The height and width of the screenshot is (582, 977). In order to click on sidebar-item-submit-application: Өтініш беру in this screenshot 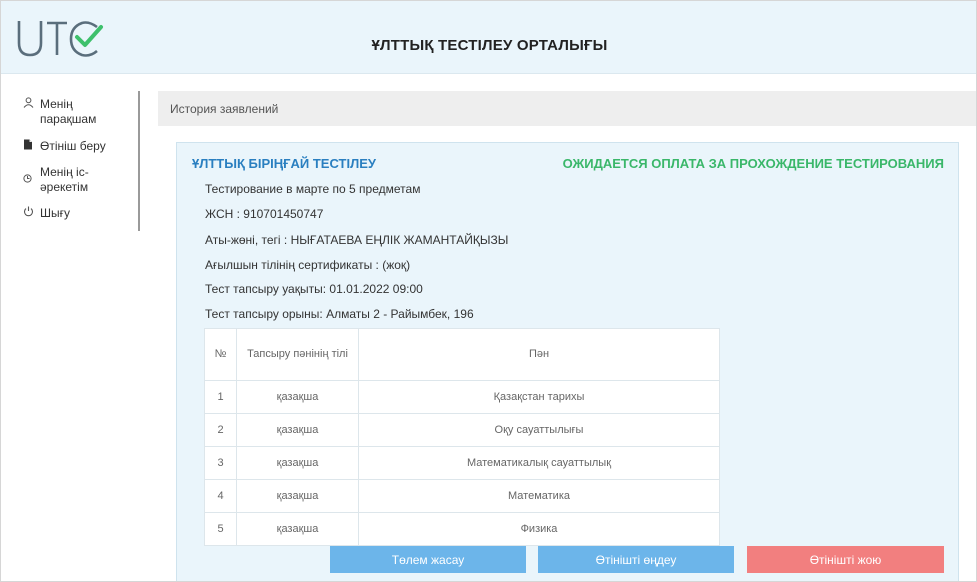, I will do `click(76, 147)`.